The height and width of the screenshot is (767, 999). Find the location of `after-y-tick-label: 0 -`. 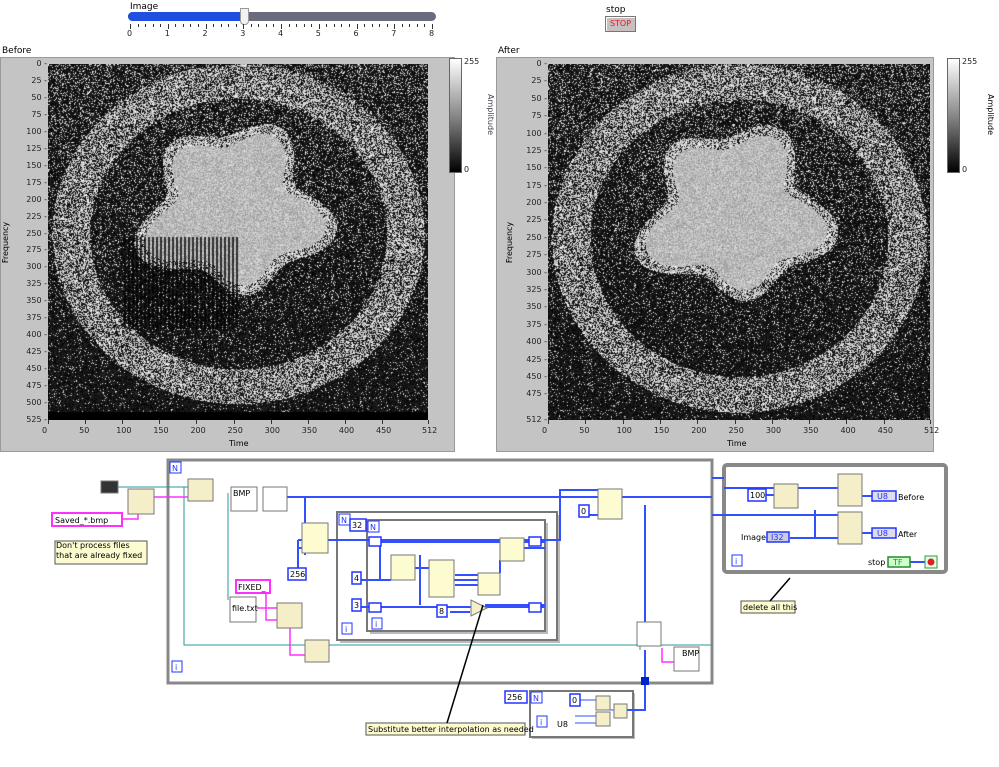

after-y-tick-label: 0 - is located at coordinates (541, 63).